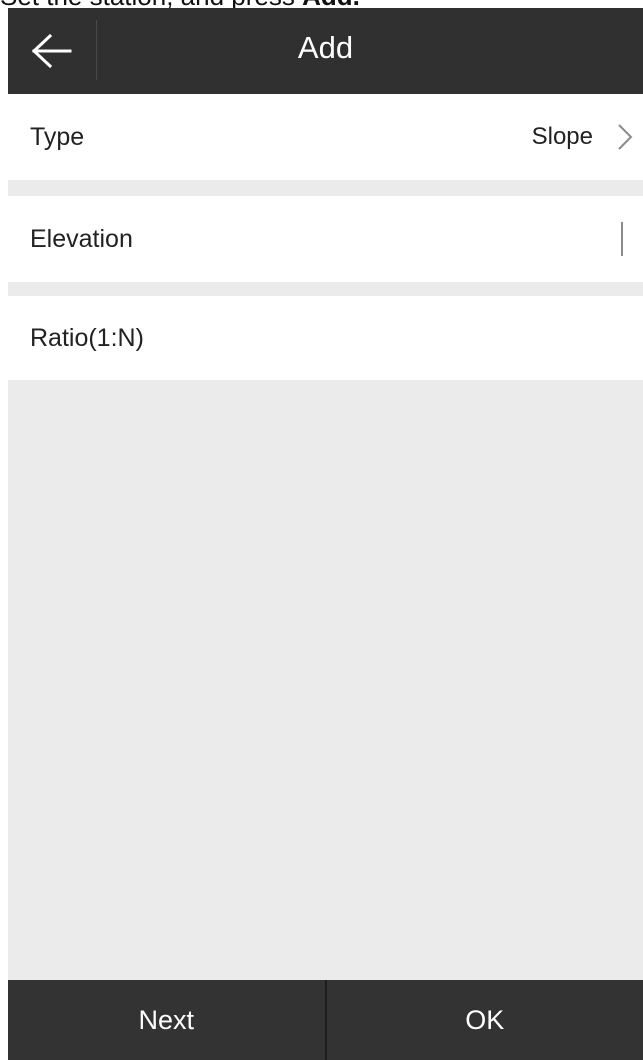 This screenshot has height=1060, width=643. I want to click on back-button, so click(52, 51).